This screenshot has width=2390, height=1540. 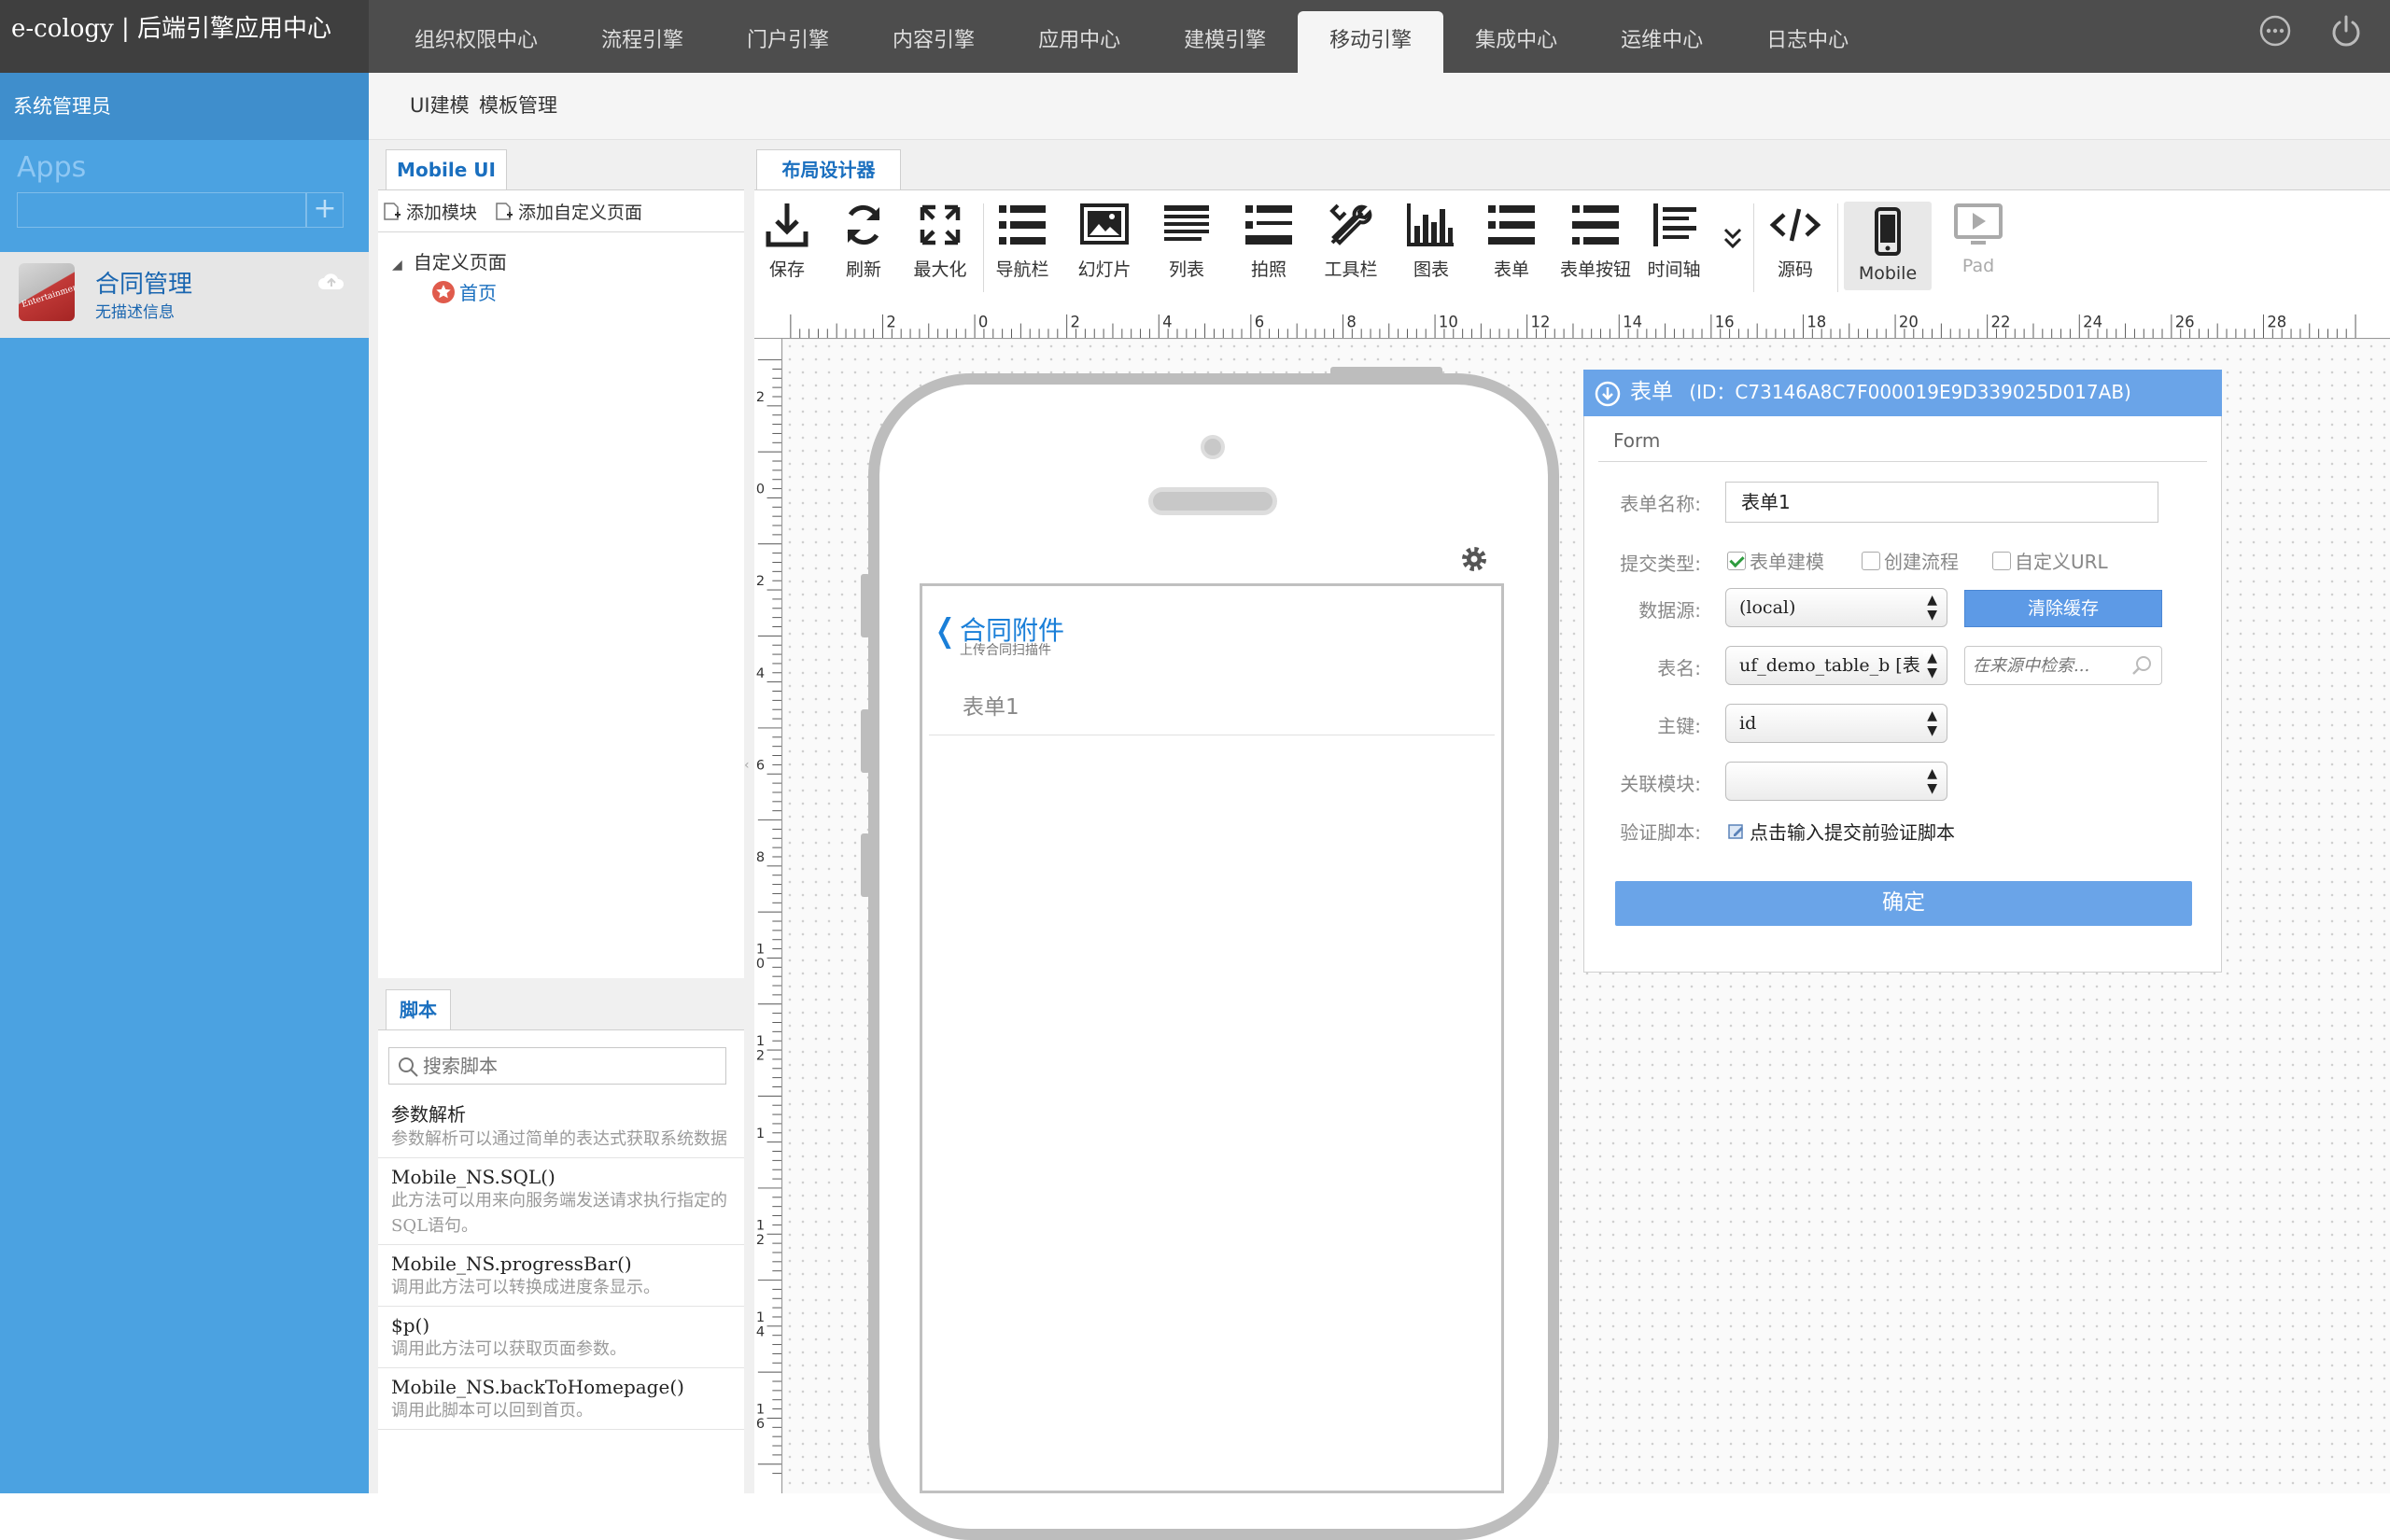 I want to click on slideshow-component: 幻灯片, so click(x=1104, y=241).